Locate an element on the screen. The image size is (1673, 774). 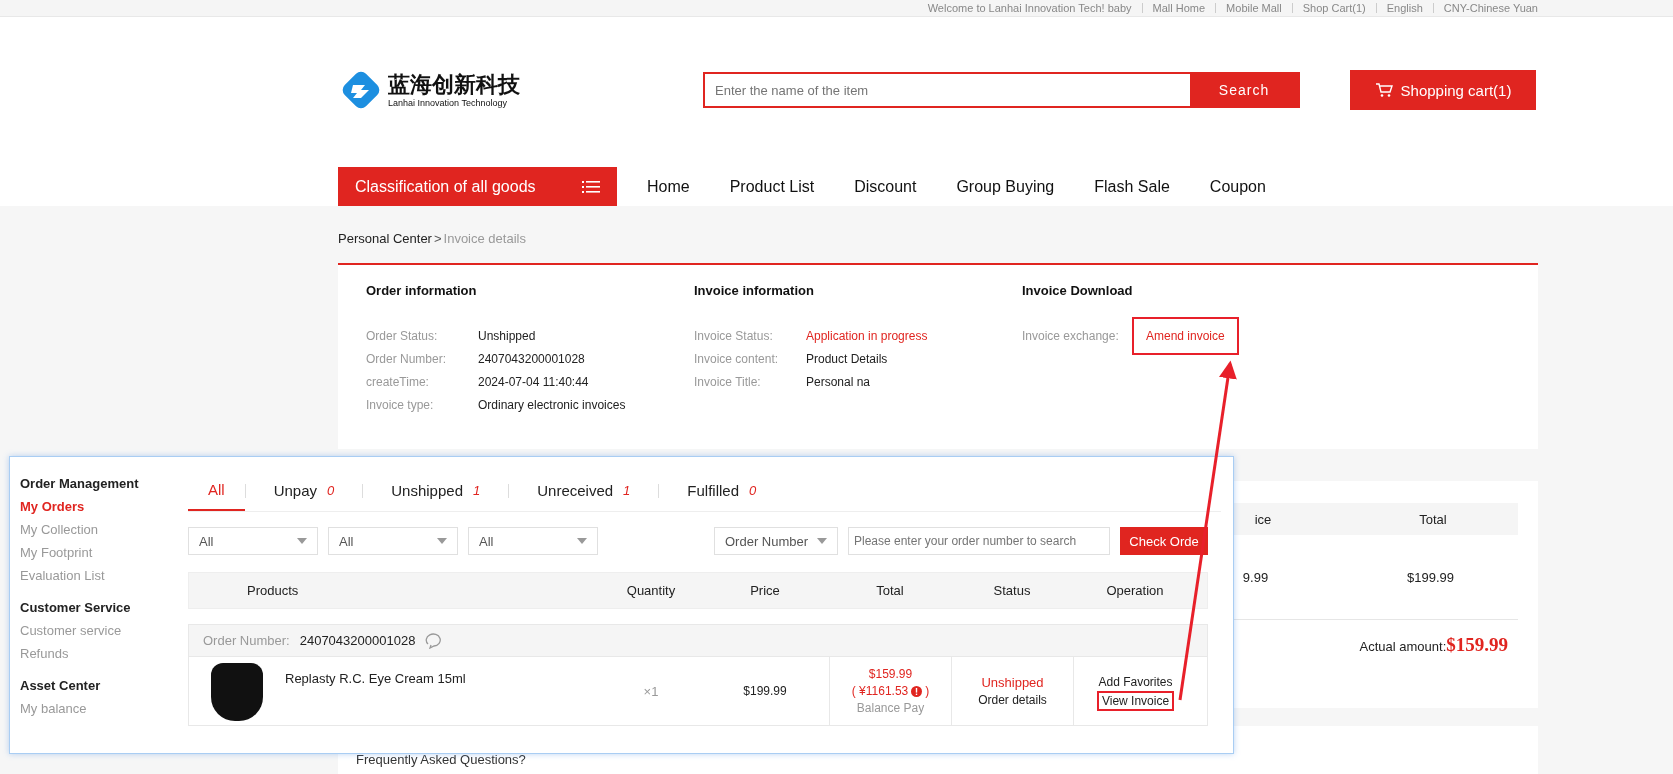
payment-method: Balance Pay is located at coordinates (890, 708).